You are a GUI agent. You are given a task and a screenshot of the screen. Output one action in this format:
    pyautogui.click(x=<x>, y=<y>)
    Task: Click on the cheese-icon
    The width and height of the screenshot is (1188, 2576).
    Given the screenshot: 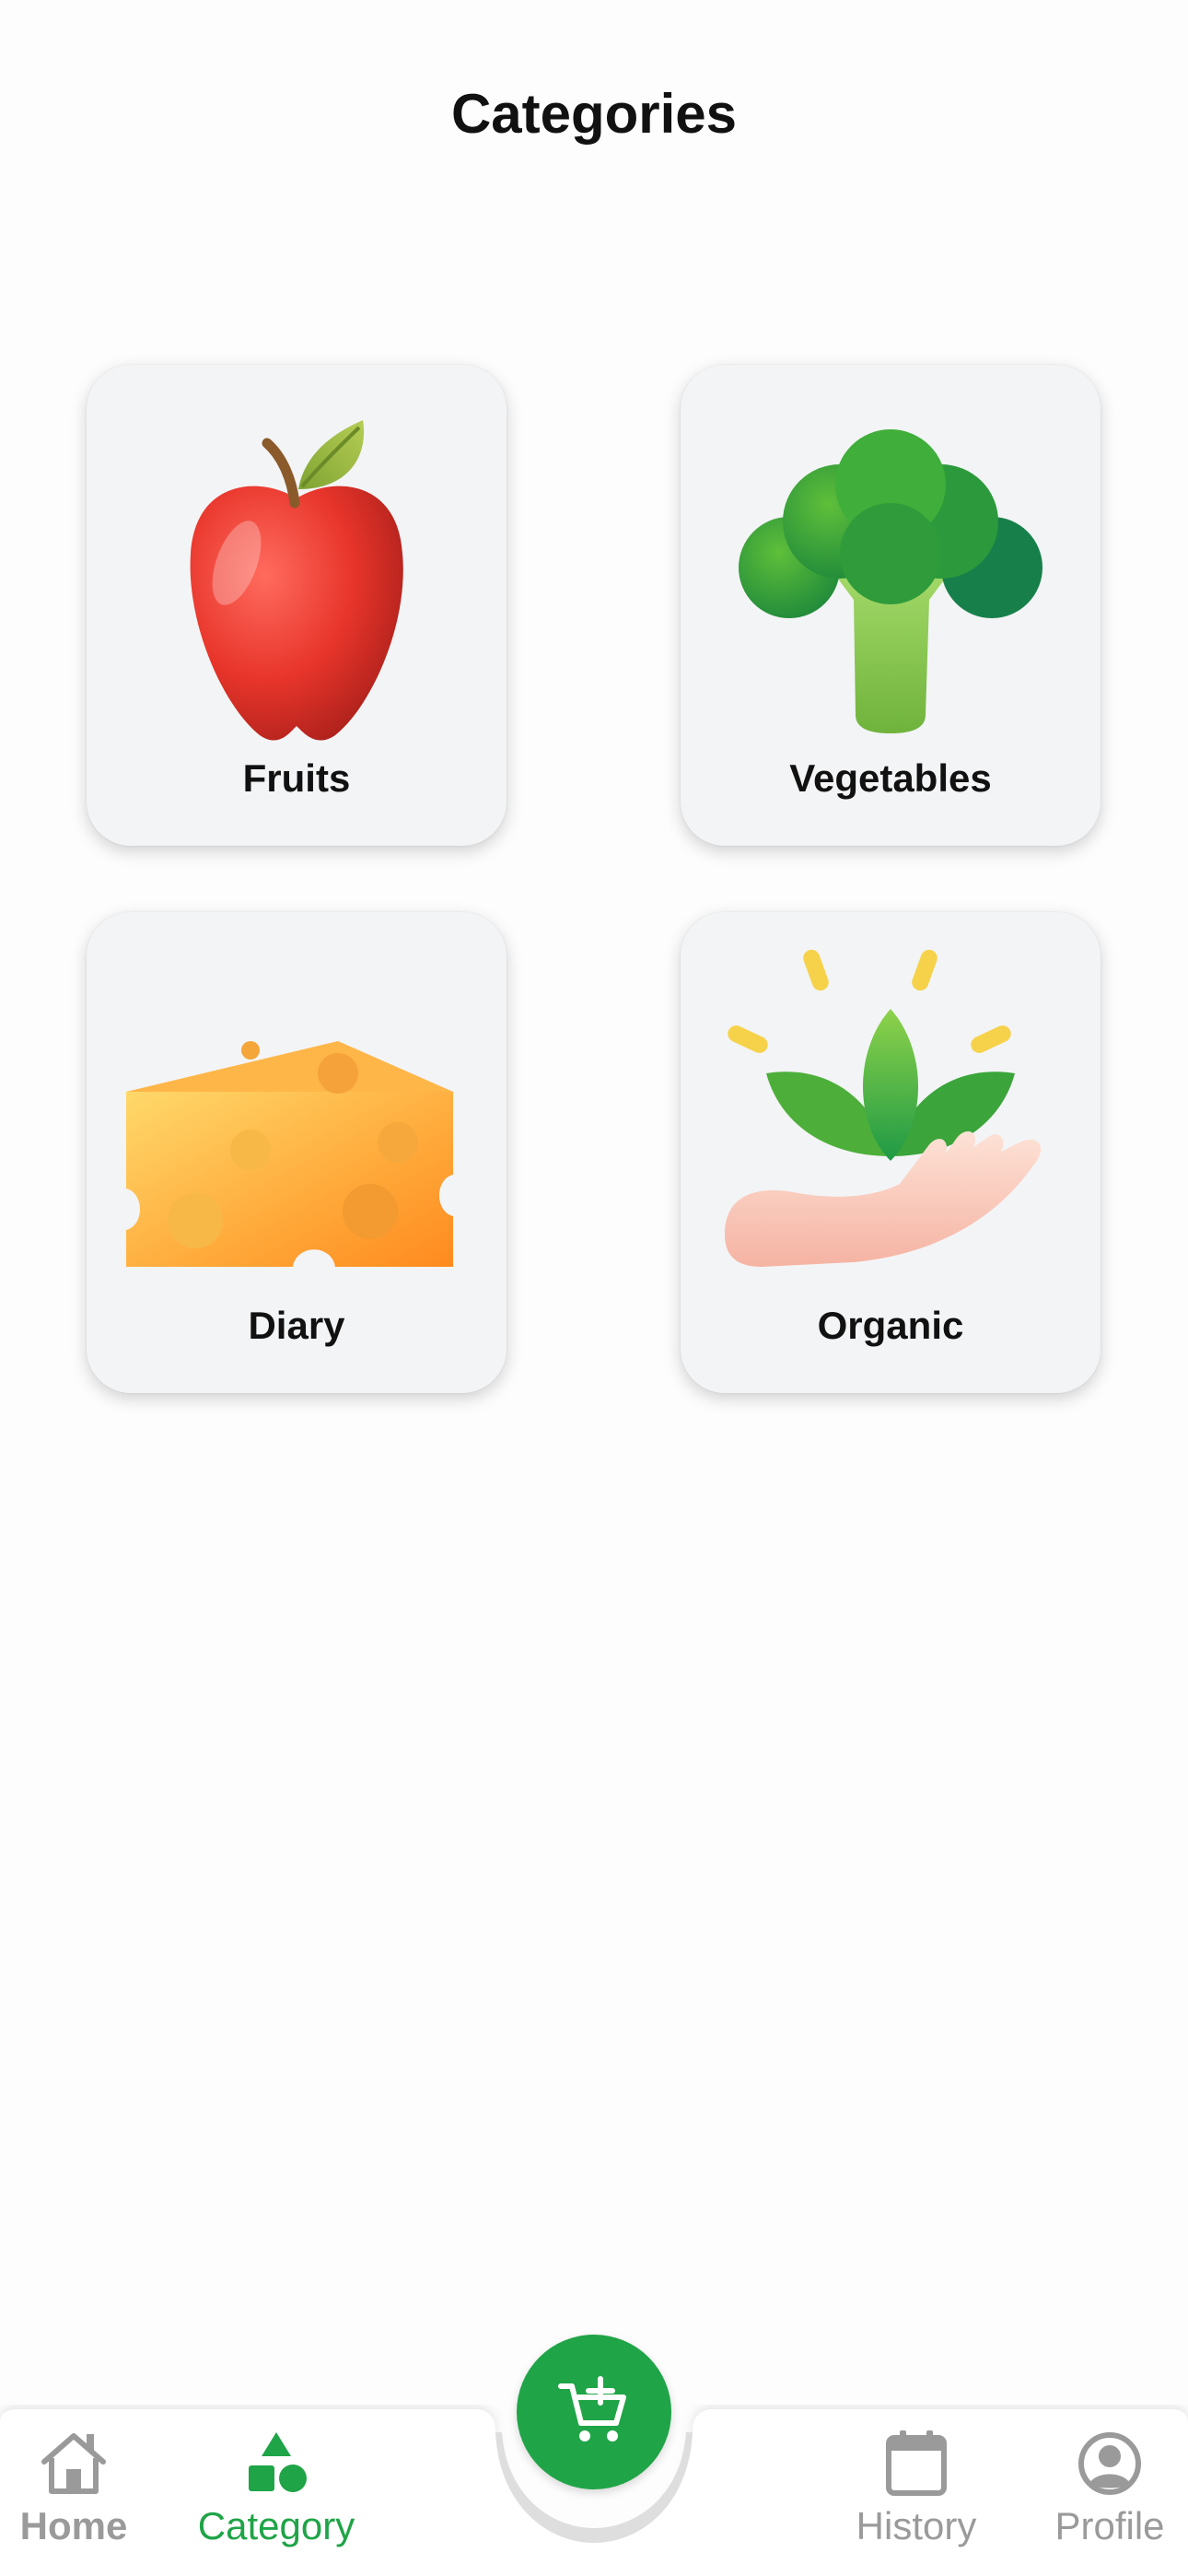 What is the action you would take?
    pyautogui.click(x=289, y=1154)
    